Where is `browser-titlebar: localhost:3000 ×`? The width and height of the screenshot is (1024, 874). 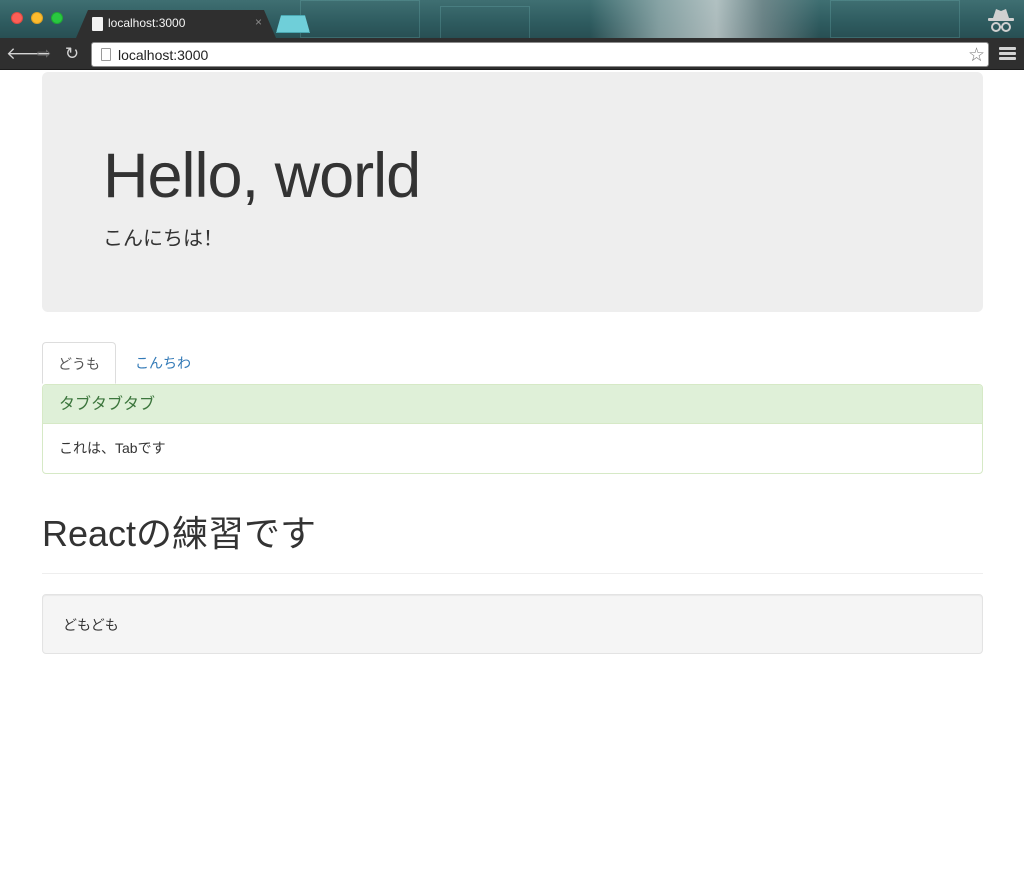 browser-titlebar: localhost:3000 × is located at coordinates (512, 19).